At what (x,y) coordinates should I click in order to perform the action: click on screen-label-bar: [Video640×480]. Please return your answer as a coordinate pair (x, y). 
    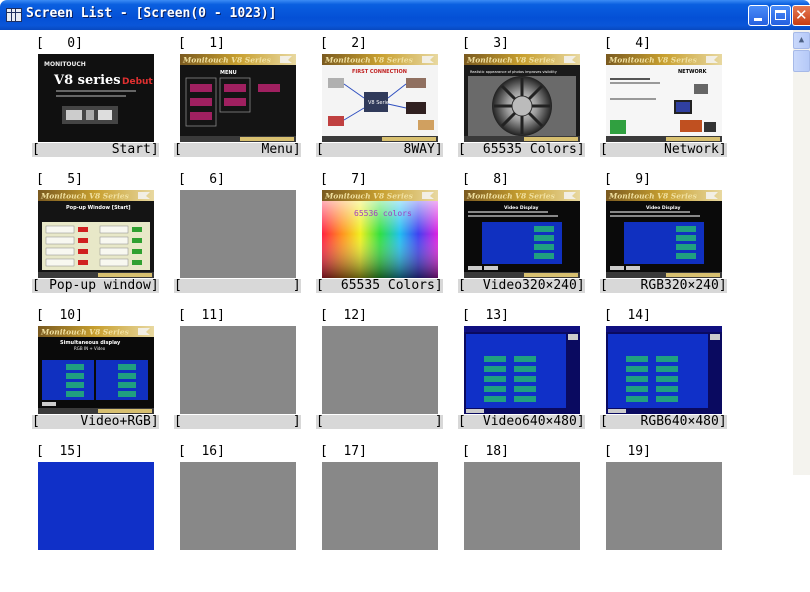
    Looking at the image, I should click on (521, 421).